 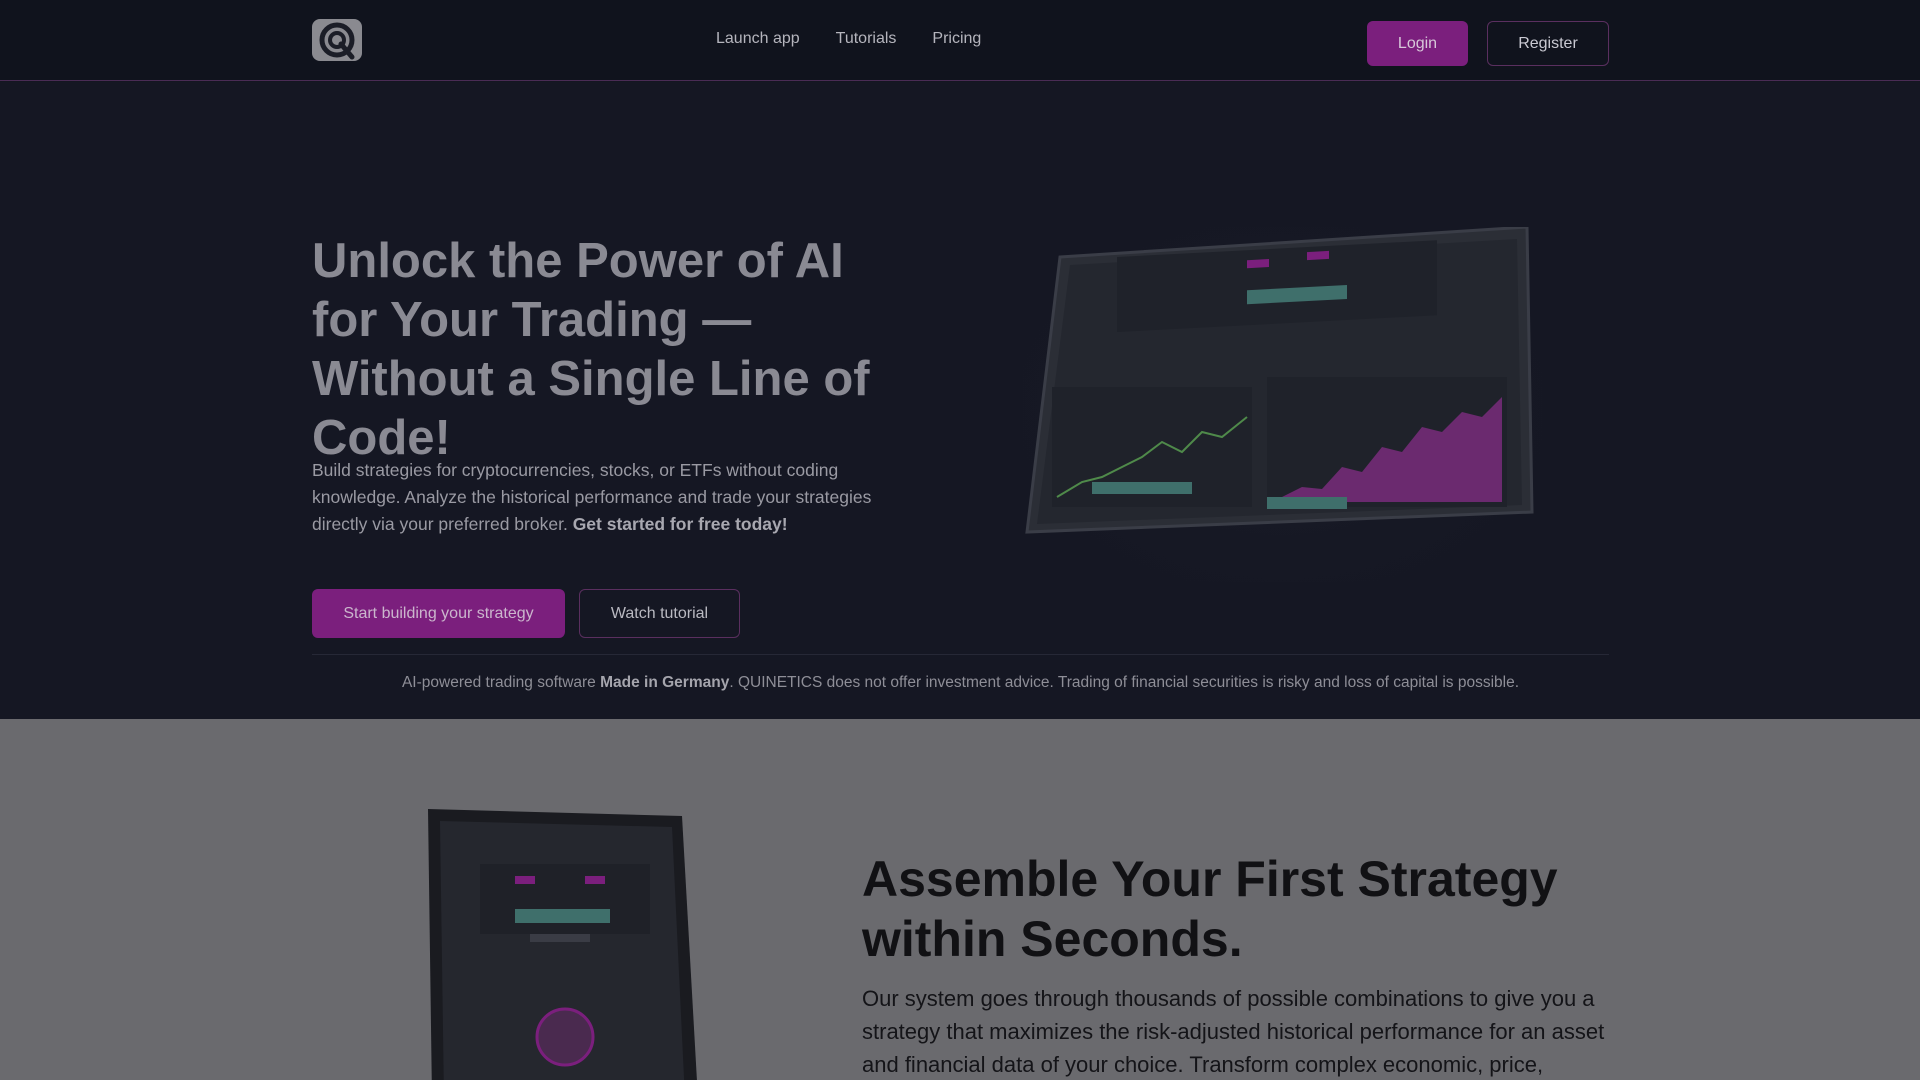 What do you see at coordinates (438, 613) in the screenshot?
I see `start-building-button: Start building your strategy` at bounding box center [438, 613].